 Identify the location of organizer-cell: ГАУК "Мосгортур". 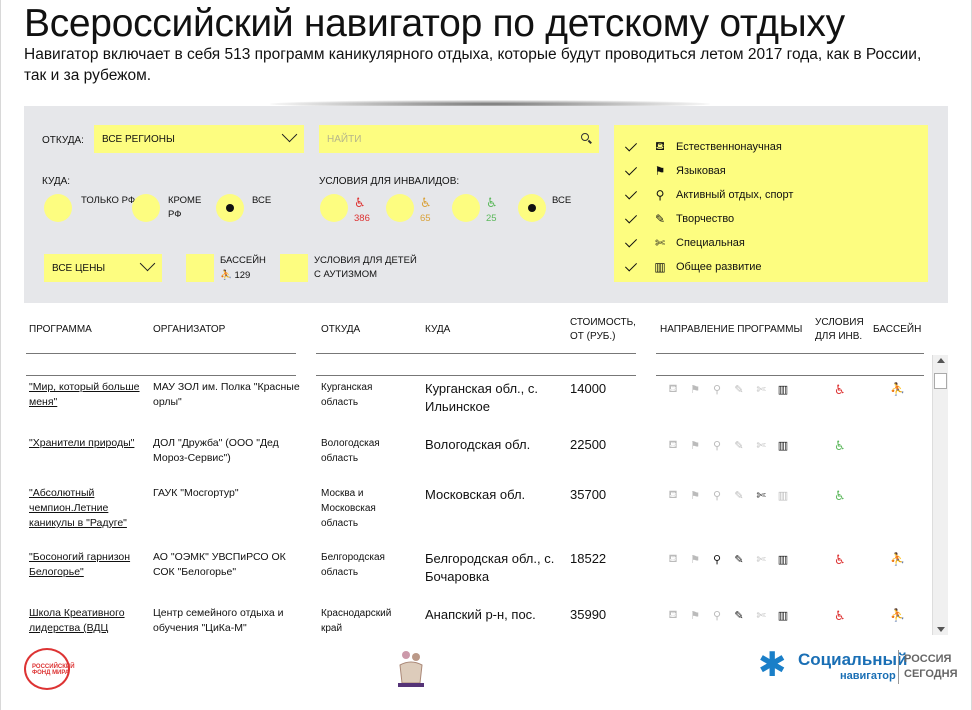
(196, 493).